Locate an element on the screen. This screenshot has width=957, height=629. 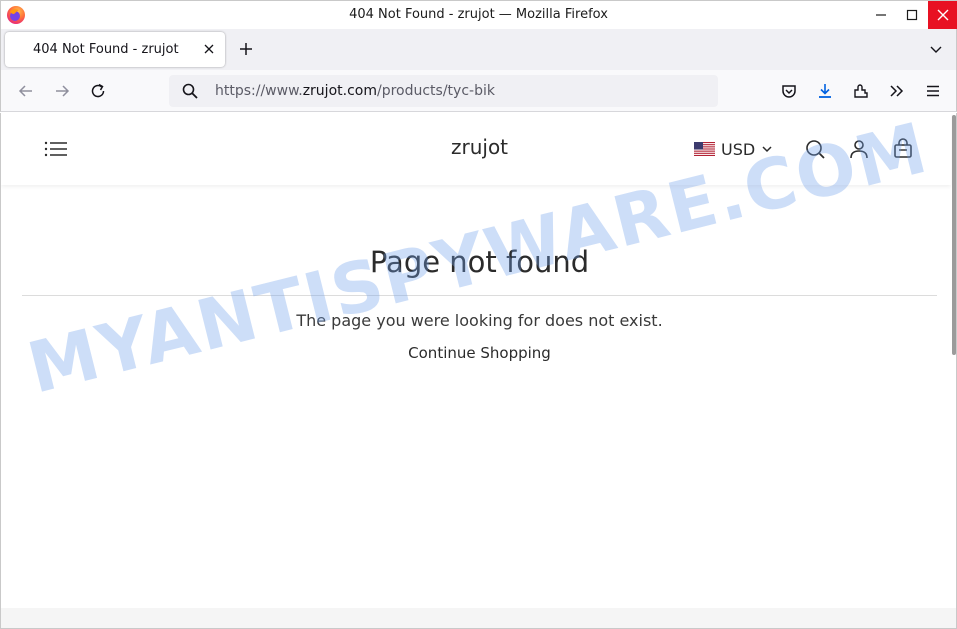
currency-label: USD is located at coordinates (738, 149).